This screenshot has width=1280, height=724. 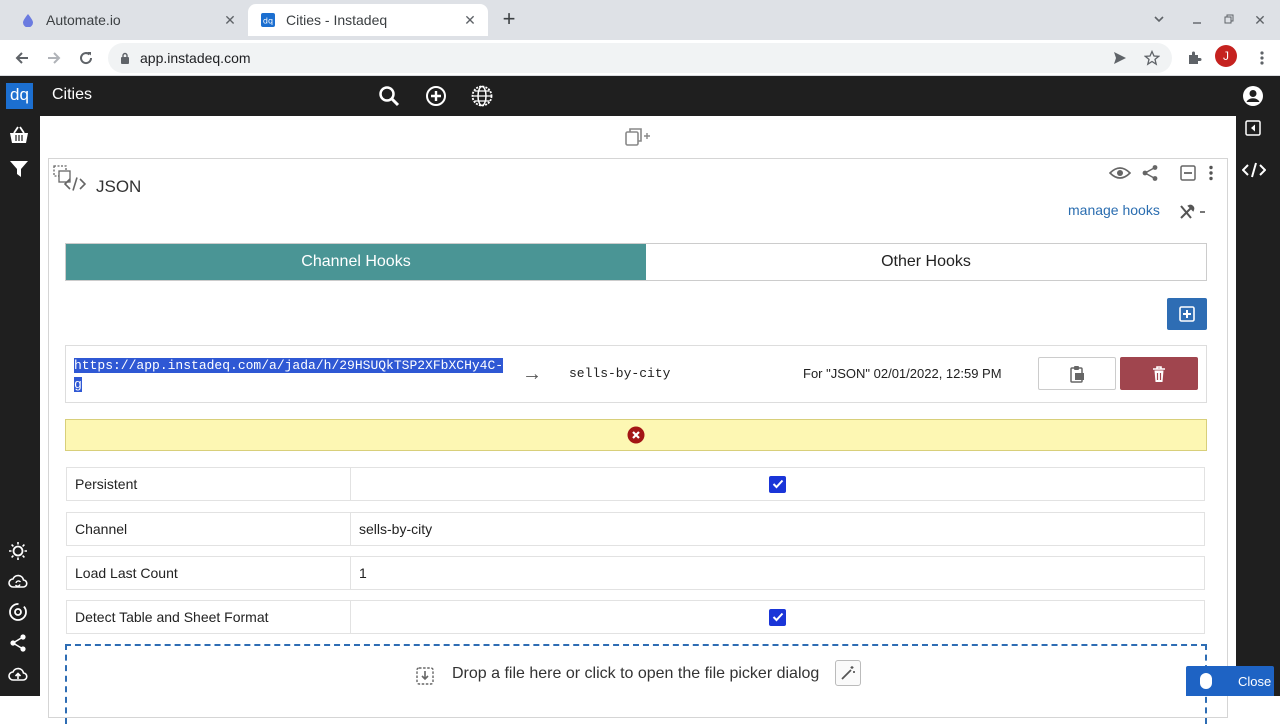 I want to click on new-tab-icon: +, so click(x=509, y=19).